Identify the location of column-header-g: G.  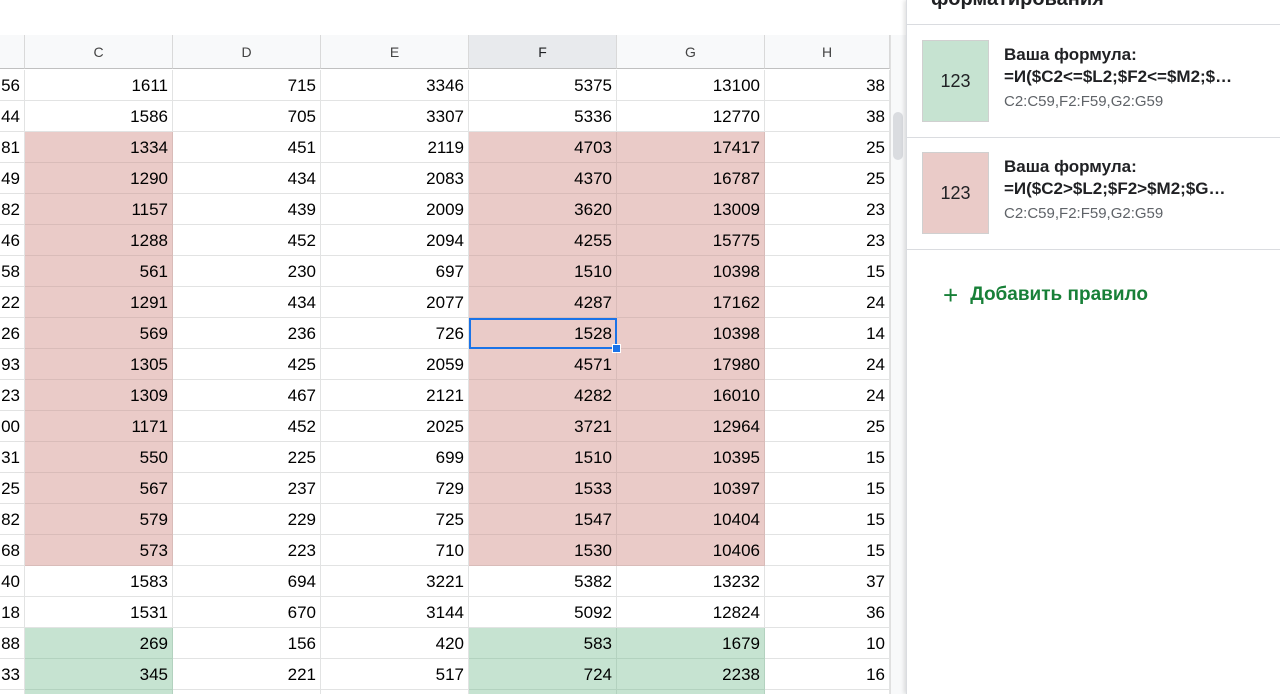
(691, 52).